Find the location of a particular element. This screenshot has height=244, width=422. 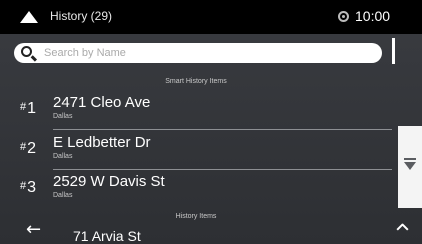

gps-status-icon is located at coordinates (343, 16).